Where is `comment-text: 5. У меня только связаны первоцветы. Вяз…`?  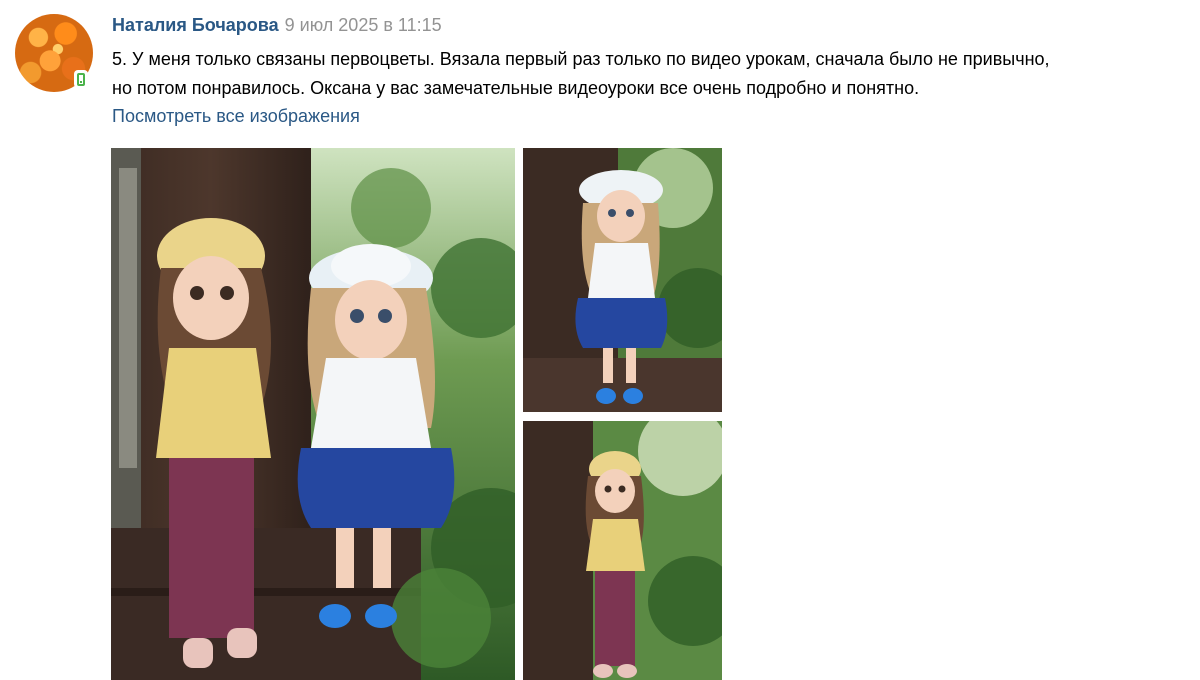 comment-text: 5. У меня только связаны первоцветы. Вяз… is located at coordinates (649, 74).